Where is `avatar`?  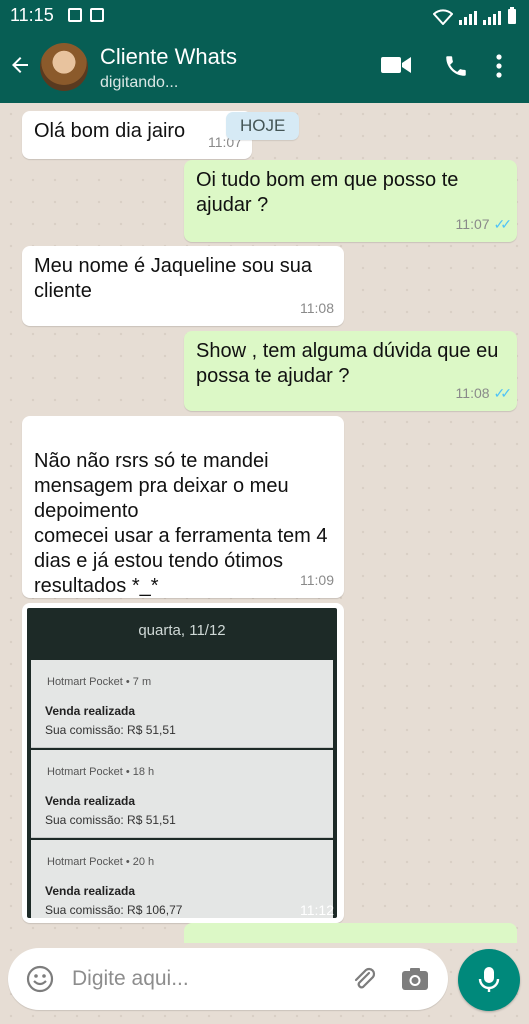 avatar is located at coordinates (64, 67).